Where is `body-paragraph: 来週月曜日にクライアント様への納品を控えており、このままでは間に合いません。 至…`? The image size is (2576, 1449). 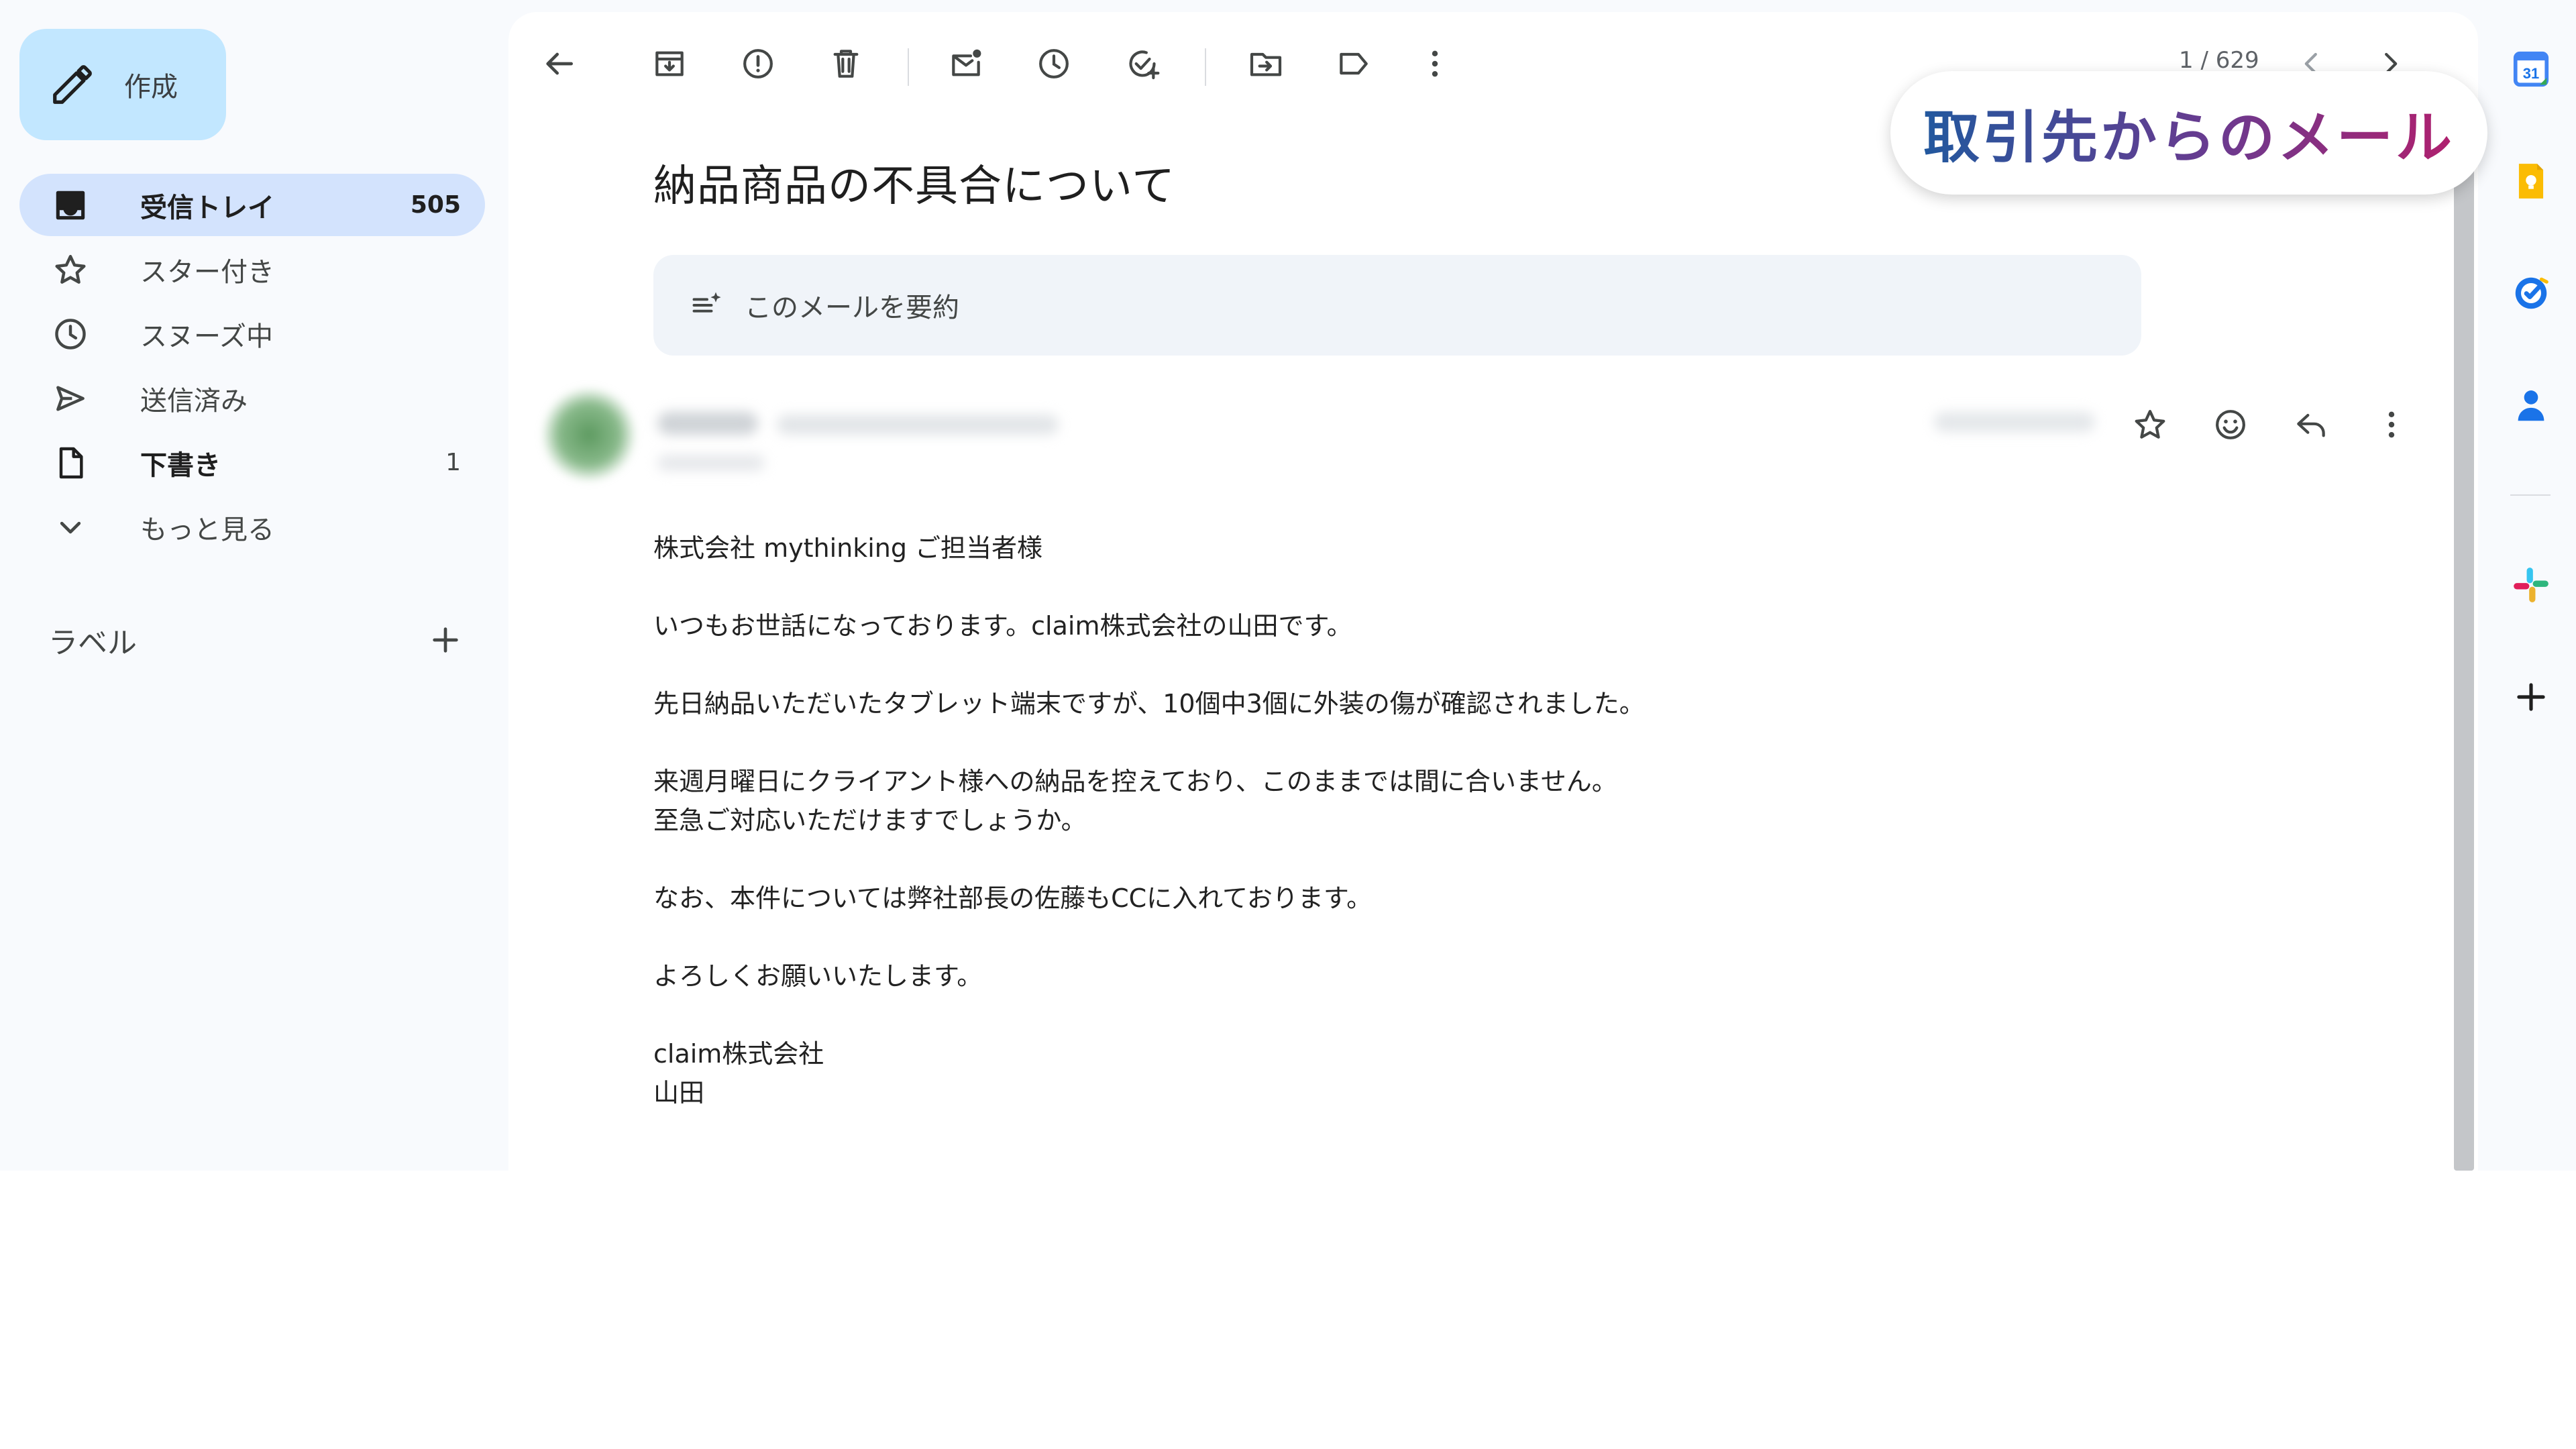
body-paragraph: 来週月曜日にクライアント様への納品を控えており、このままでは間に合いません。 至… is located at coordinates (1135, 801).